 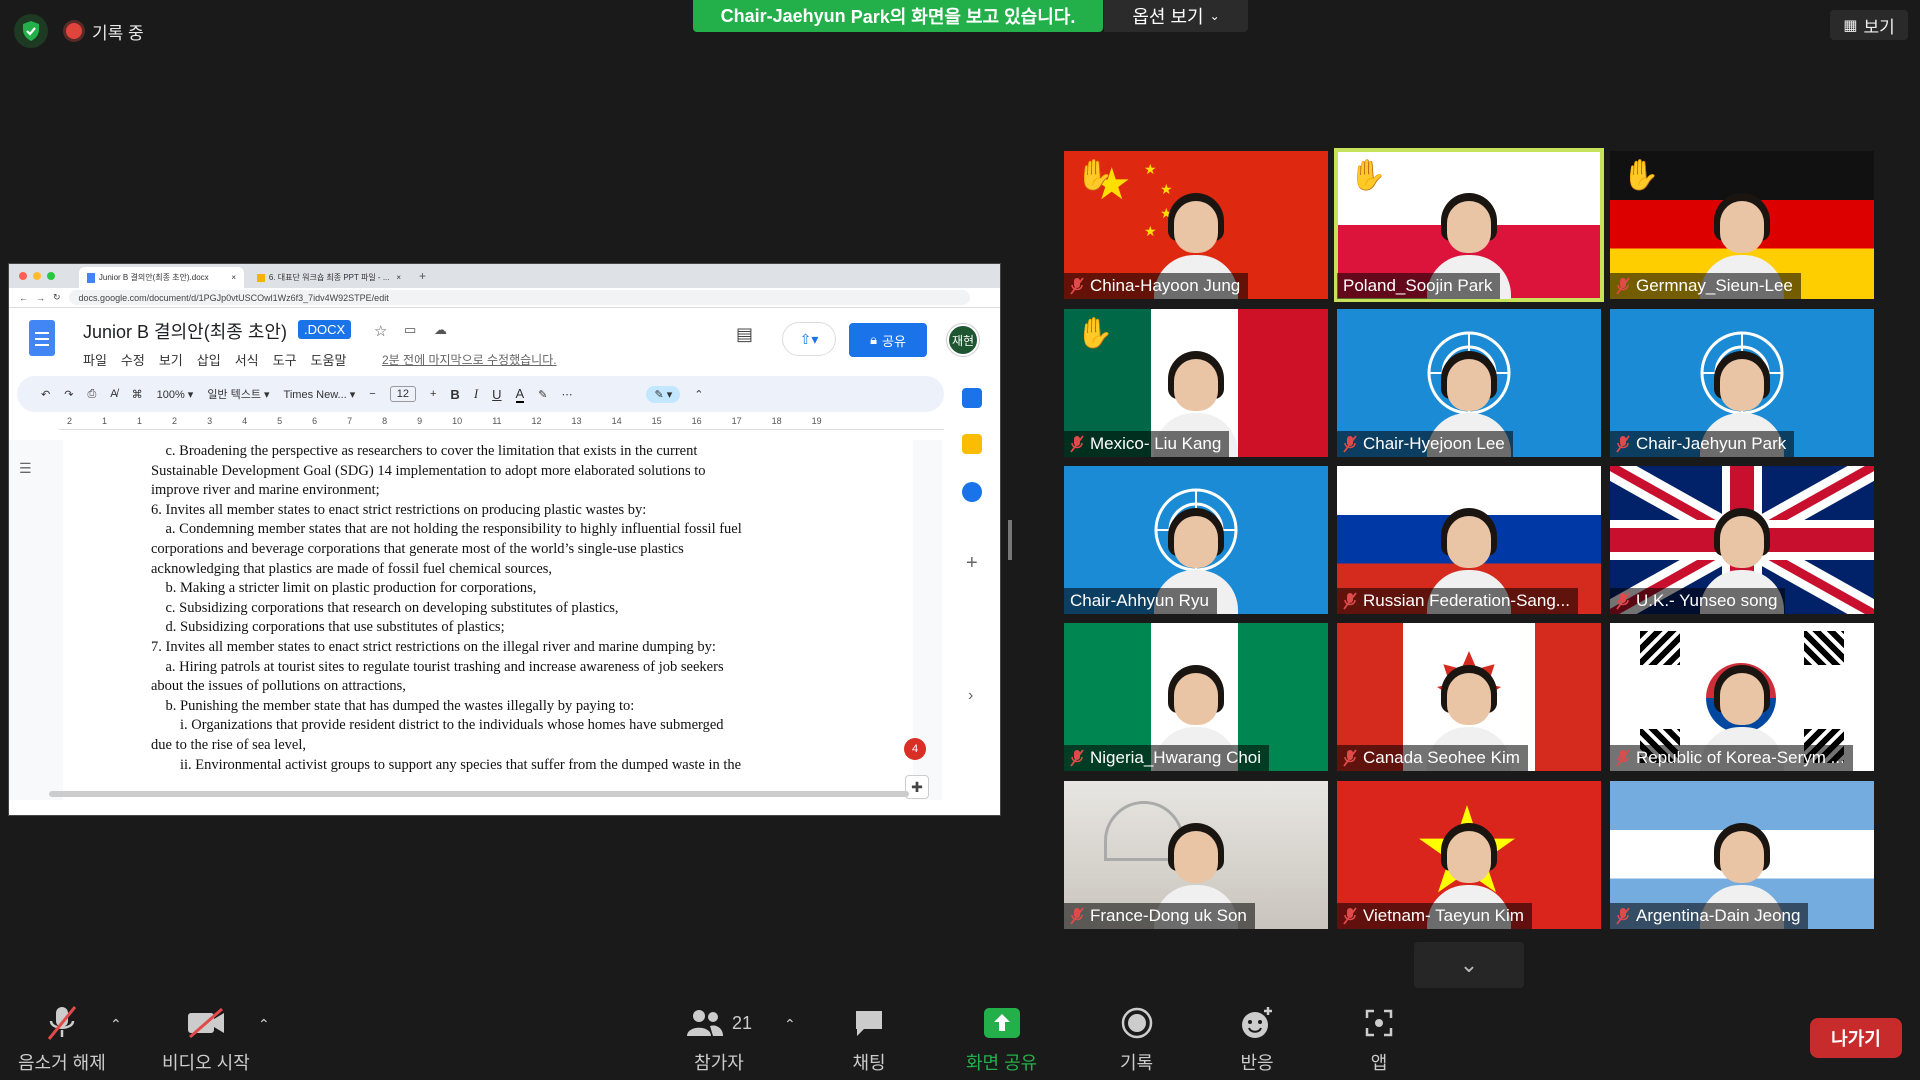 I want to click on avatar: 재현, so click(x=963, y=340).